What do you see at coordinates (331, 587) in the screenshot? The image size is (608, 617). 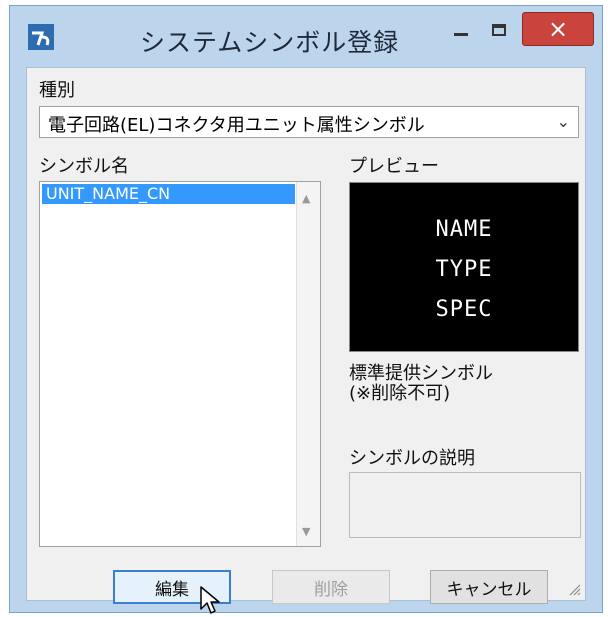 I see `delete-button: 削除` at bounding box center [331, 587].